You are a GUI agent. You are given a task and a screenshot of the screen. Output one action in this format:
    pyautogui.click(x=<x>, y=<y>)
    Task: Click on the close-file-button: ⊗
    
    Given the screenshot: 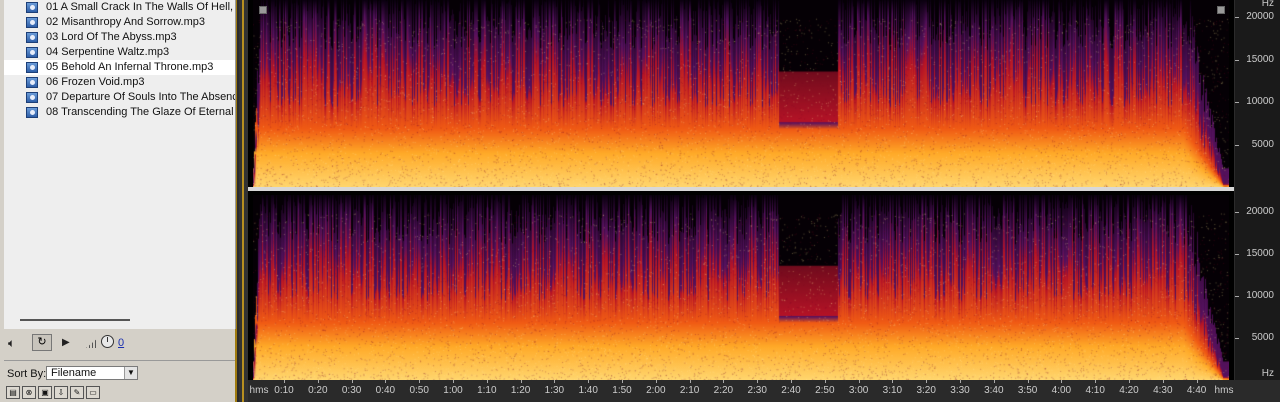 What is the action you would take?
    pyautogui.click(x=29, y=392)
    